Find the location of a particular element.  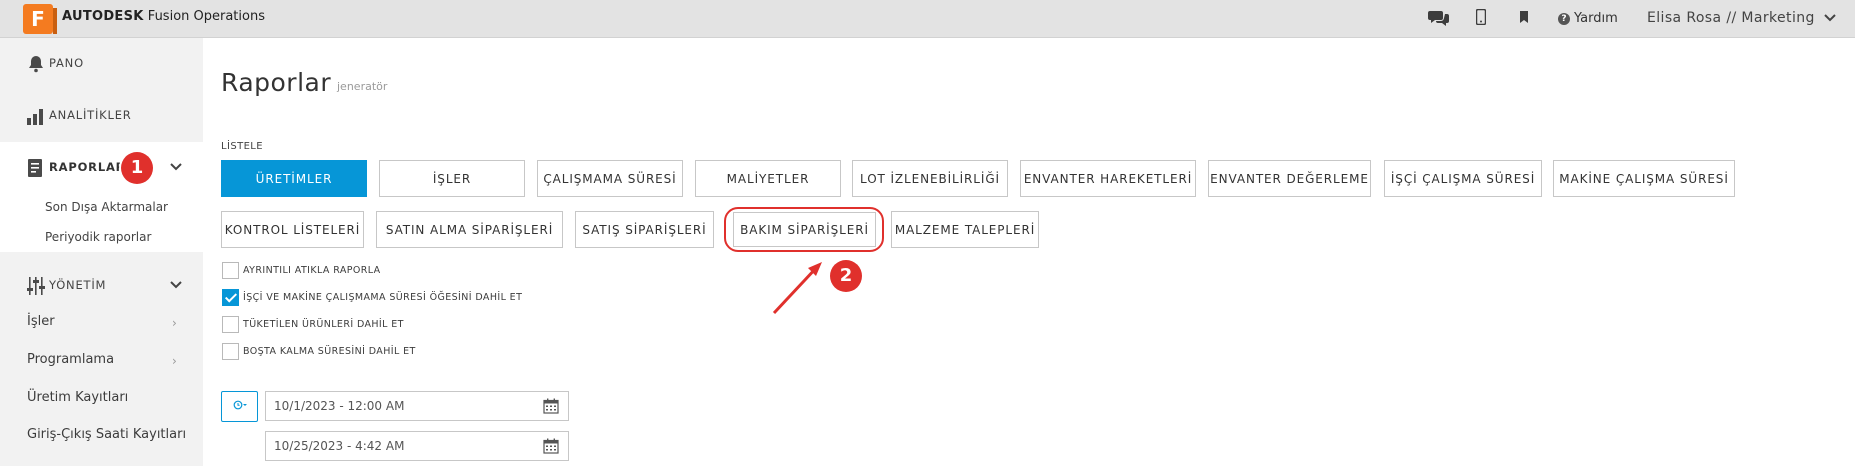

mobile-icon is located at coordinates (1481, 18).